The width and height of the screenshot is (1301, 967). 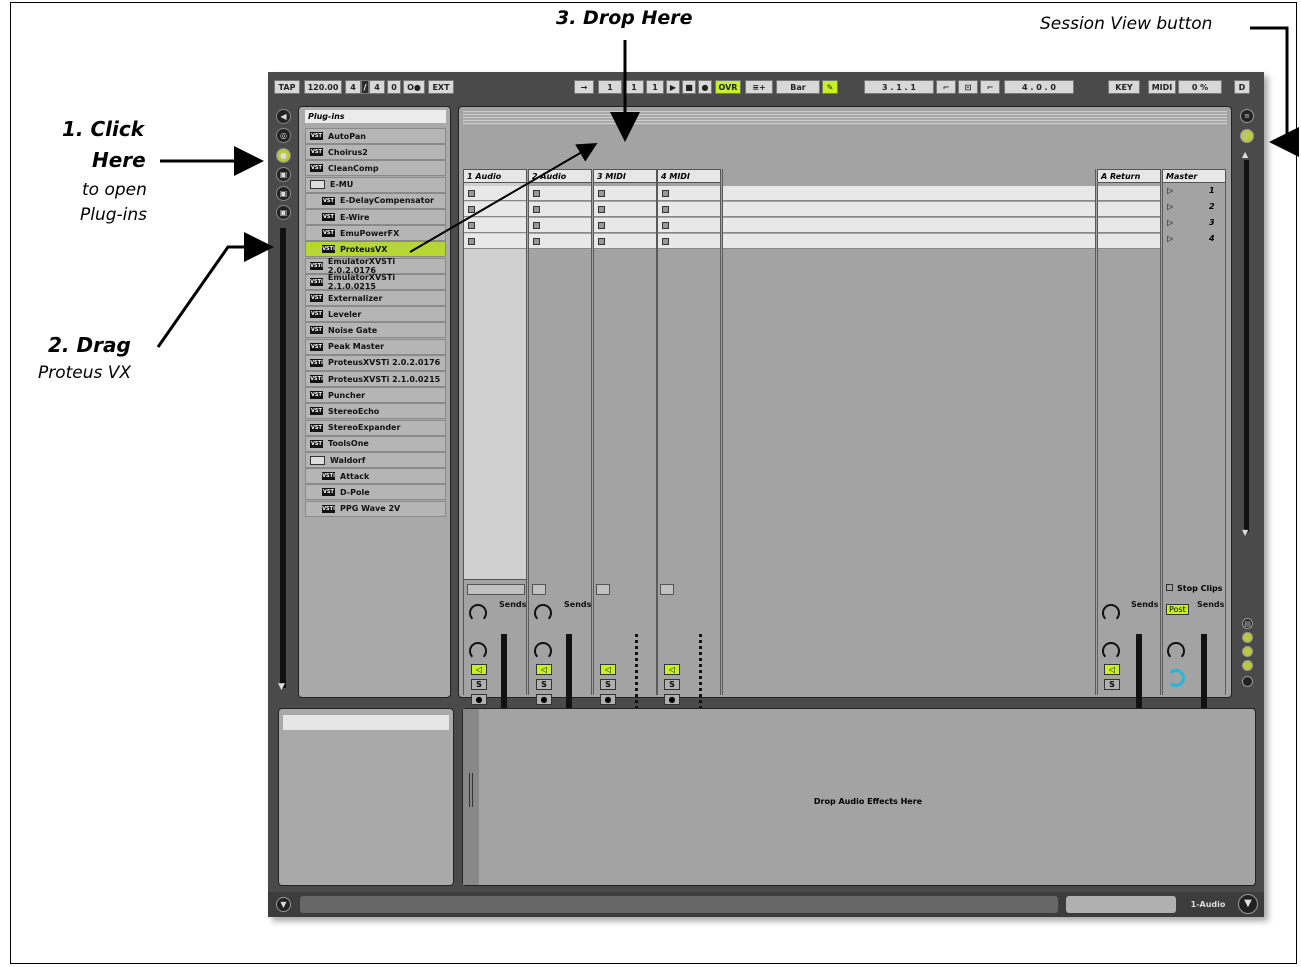 What do you see at coordinates (1274, 91) in the screenshot?
I see `session-arrow` at bounding box center [1274, 91].